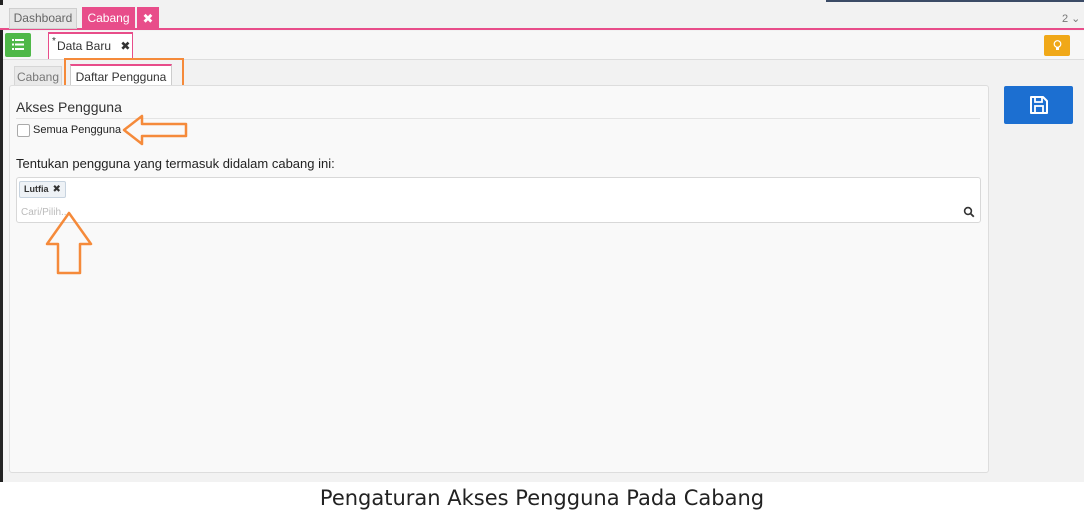 Image resolution: width=1084 pixels, height=517 pixels. I want to click on save-button, so click(1038, 105).